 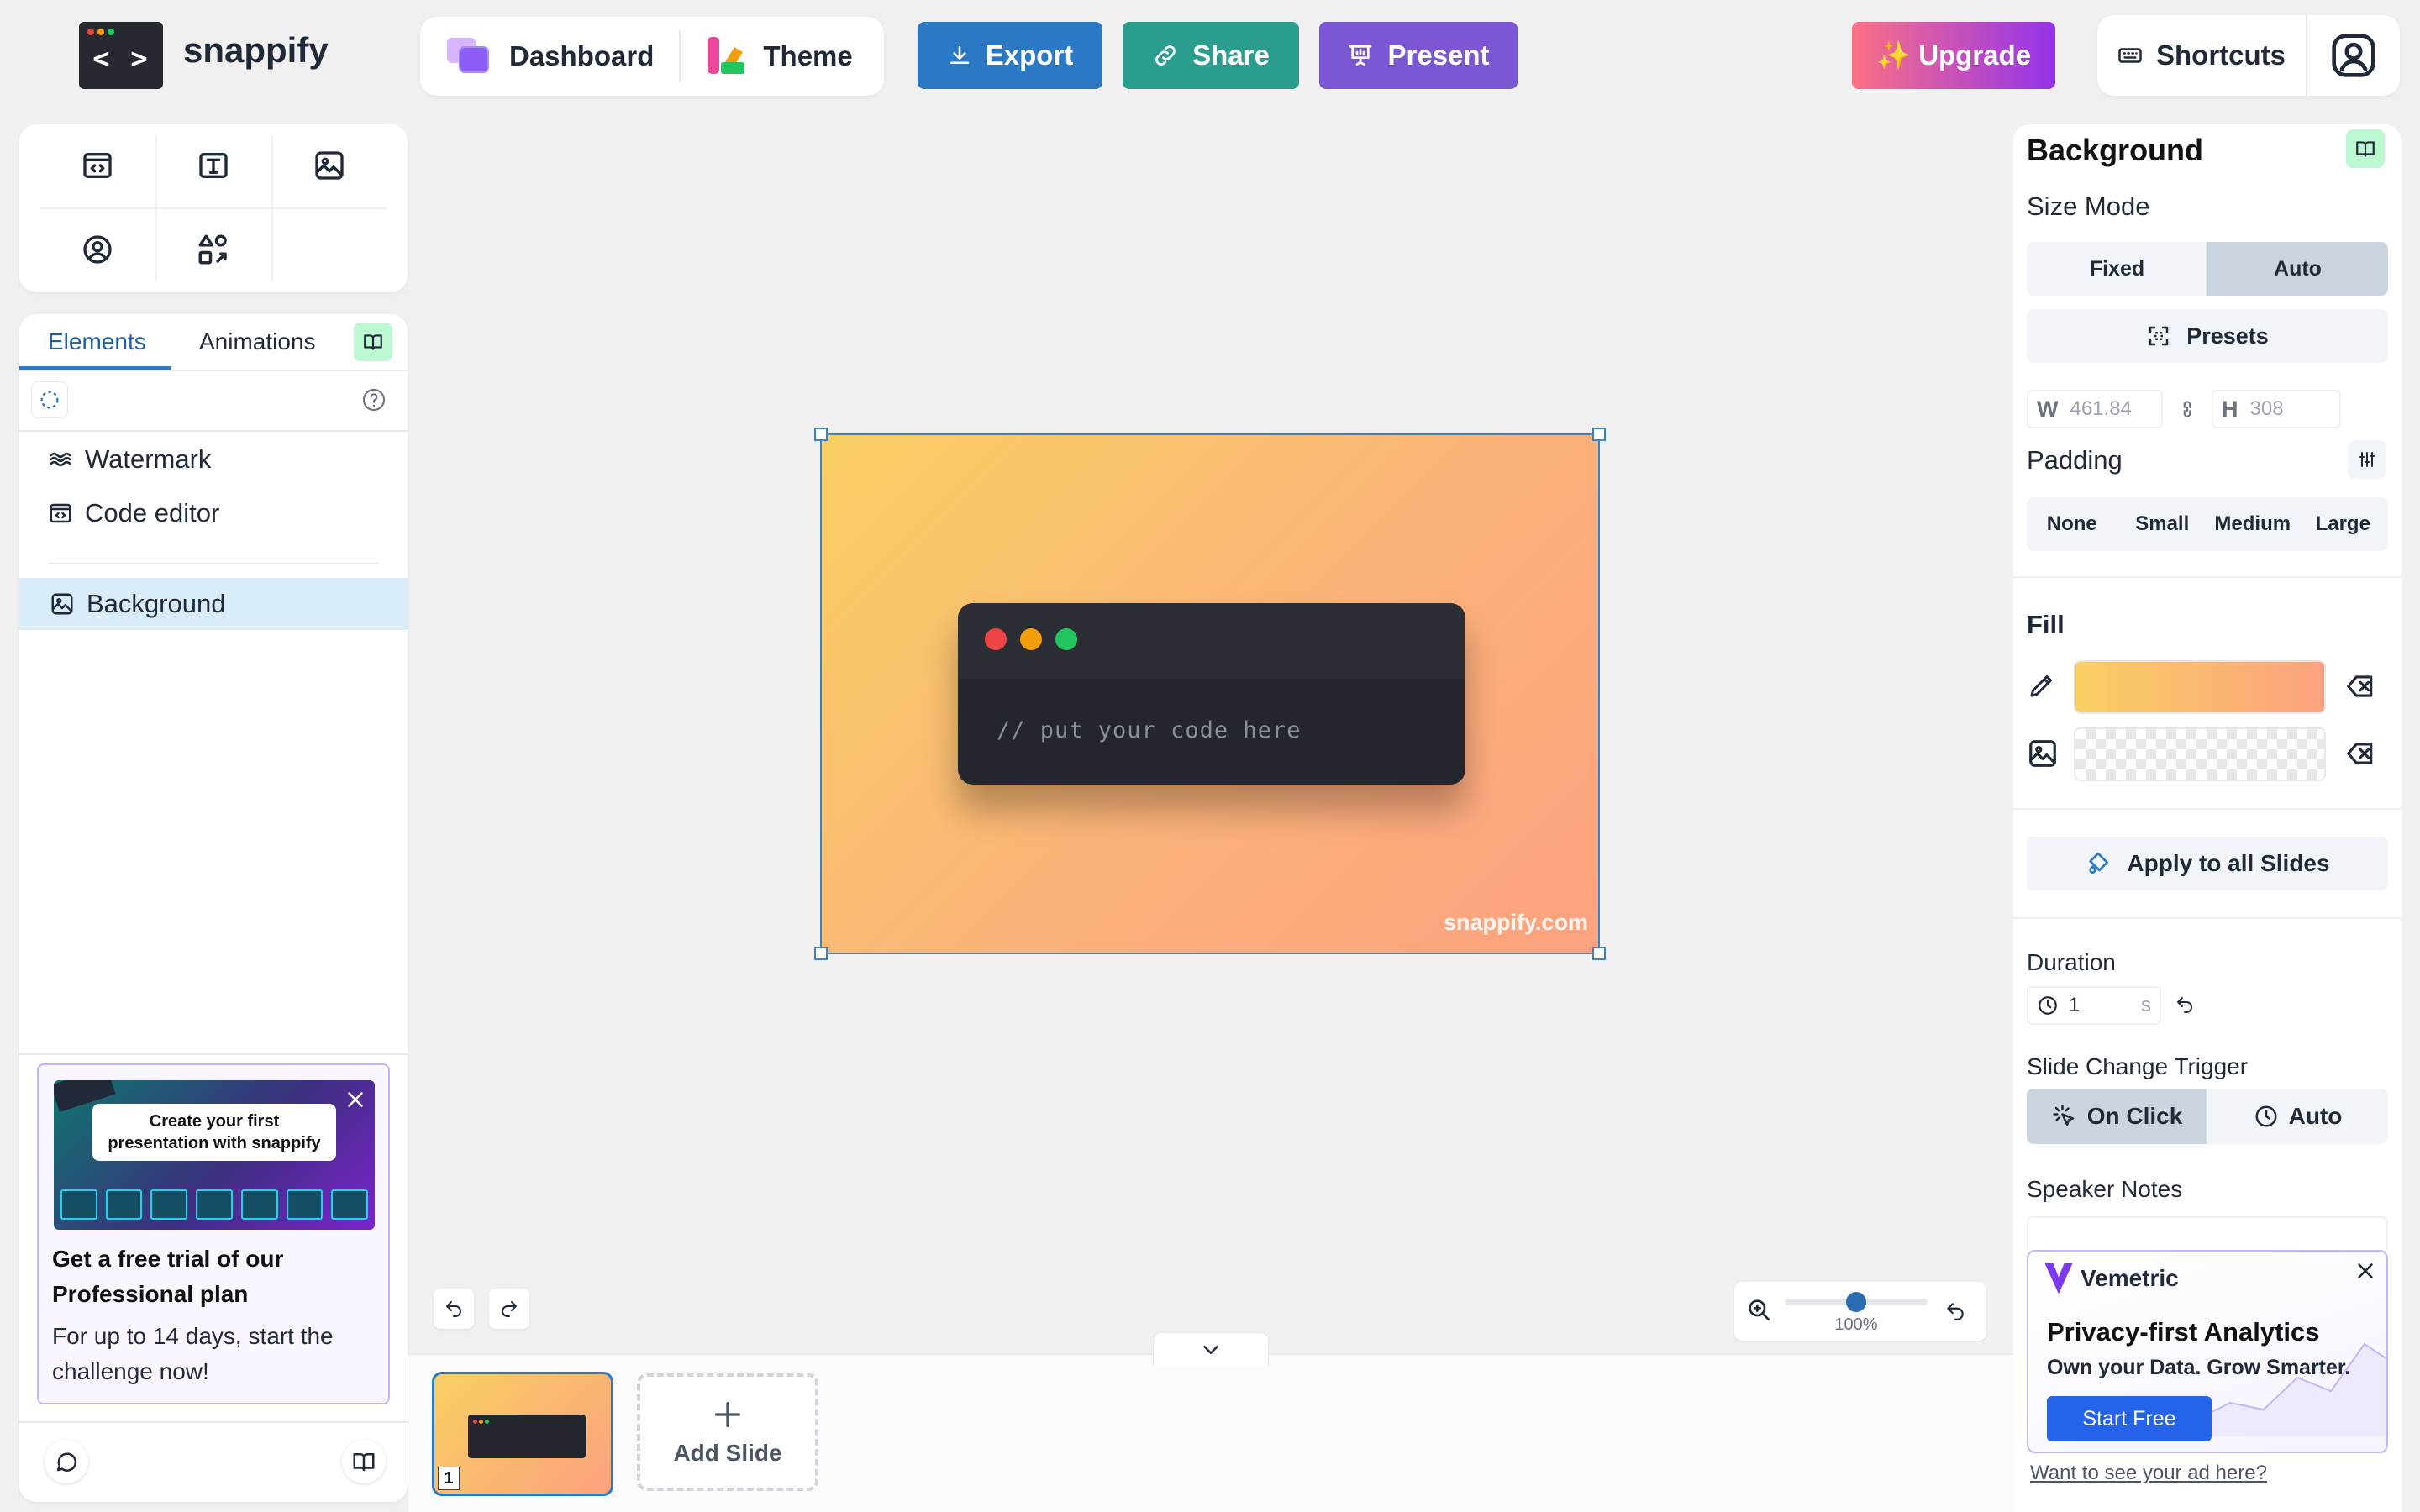 I want to click on apply-all-label: Apply to all Slides, so click(x=2228, y=863).